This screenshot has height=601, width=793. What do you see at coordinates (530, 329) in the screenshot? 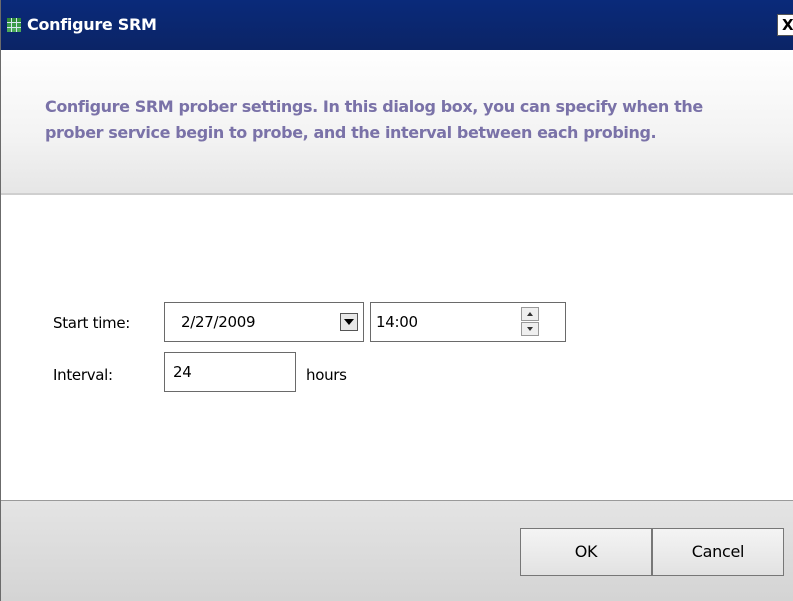
I see `spin-down-icon` at bounding box center [530, 329].